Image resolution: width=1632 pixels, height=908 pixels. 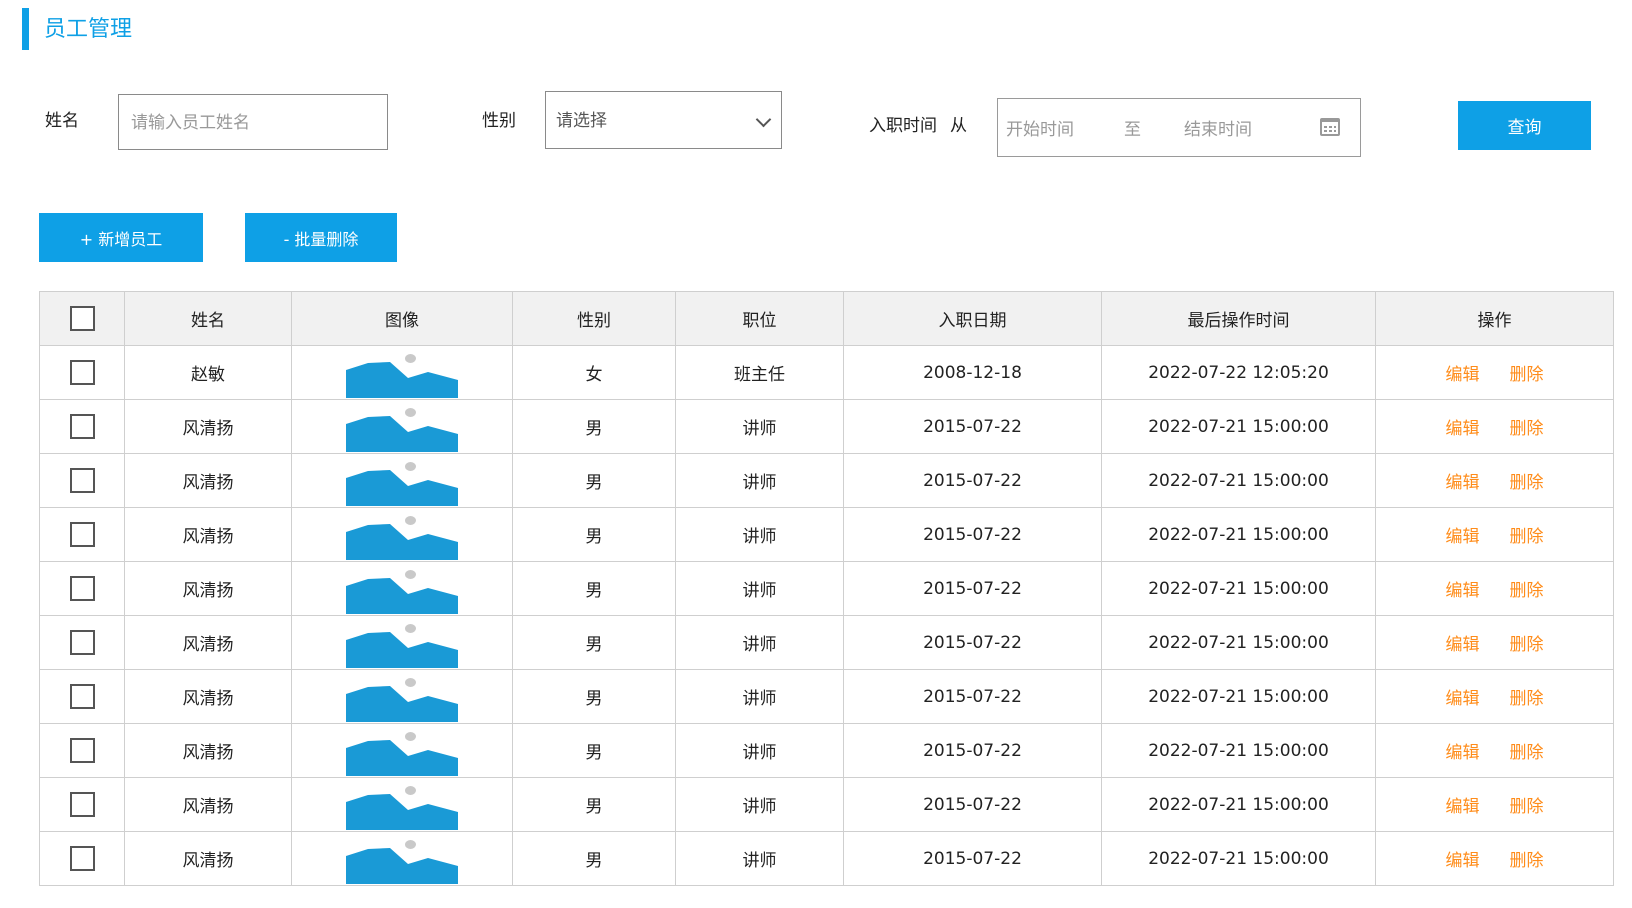 I want to click on employee-hire-date: 2008-12-18, so click(x=972, y=372).